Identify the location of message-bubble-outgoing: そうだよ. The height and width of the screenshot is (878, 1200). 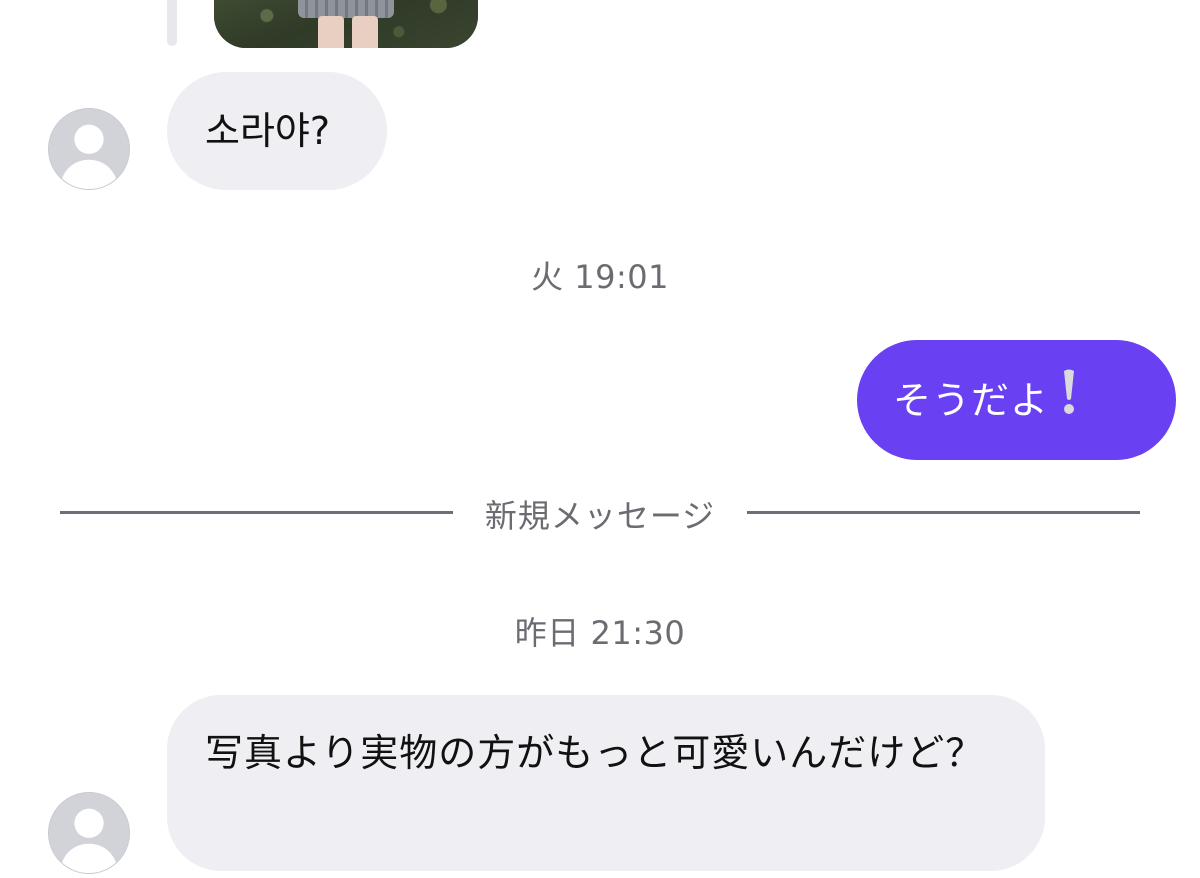
(1016, 400).